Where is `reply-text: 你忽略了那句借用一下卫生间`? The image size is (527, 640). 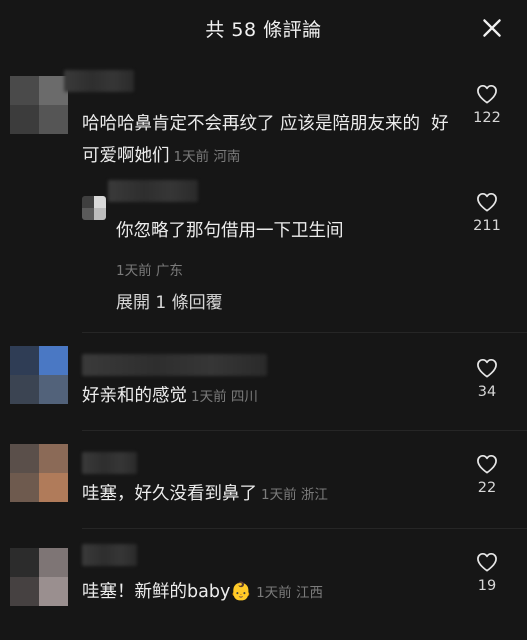 reply-text: 你忽略了那句借用一下卫生间 is located at coordinates (230, 231).